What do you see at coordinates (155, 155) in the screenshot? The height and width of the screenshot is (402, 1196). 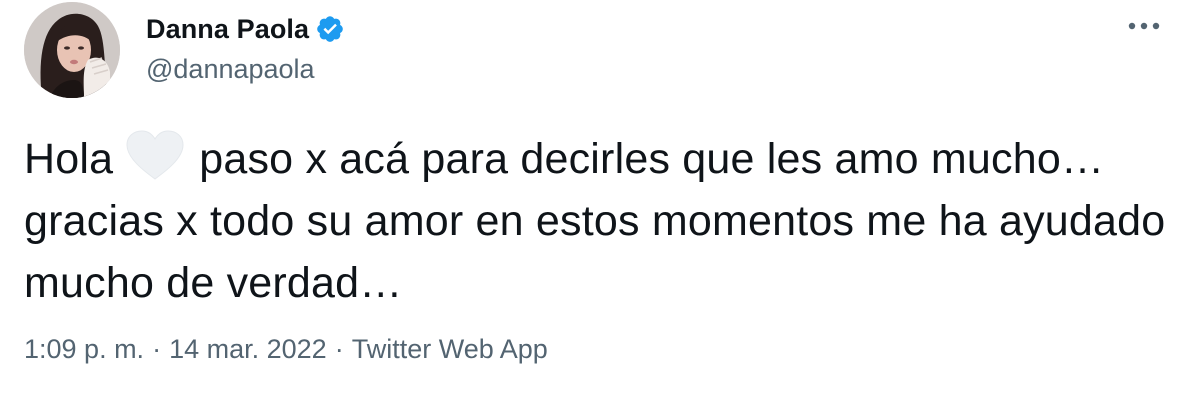 I see `white-heart-icon` at bounding box center [155, 155].